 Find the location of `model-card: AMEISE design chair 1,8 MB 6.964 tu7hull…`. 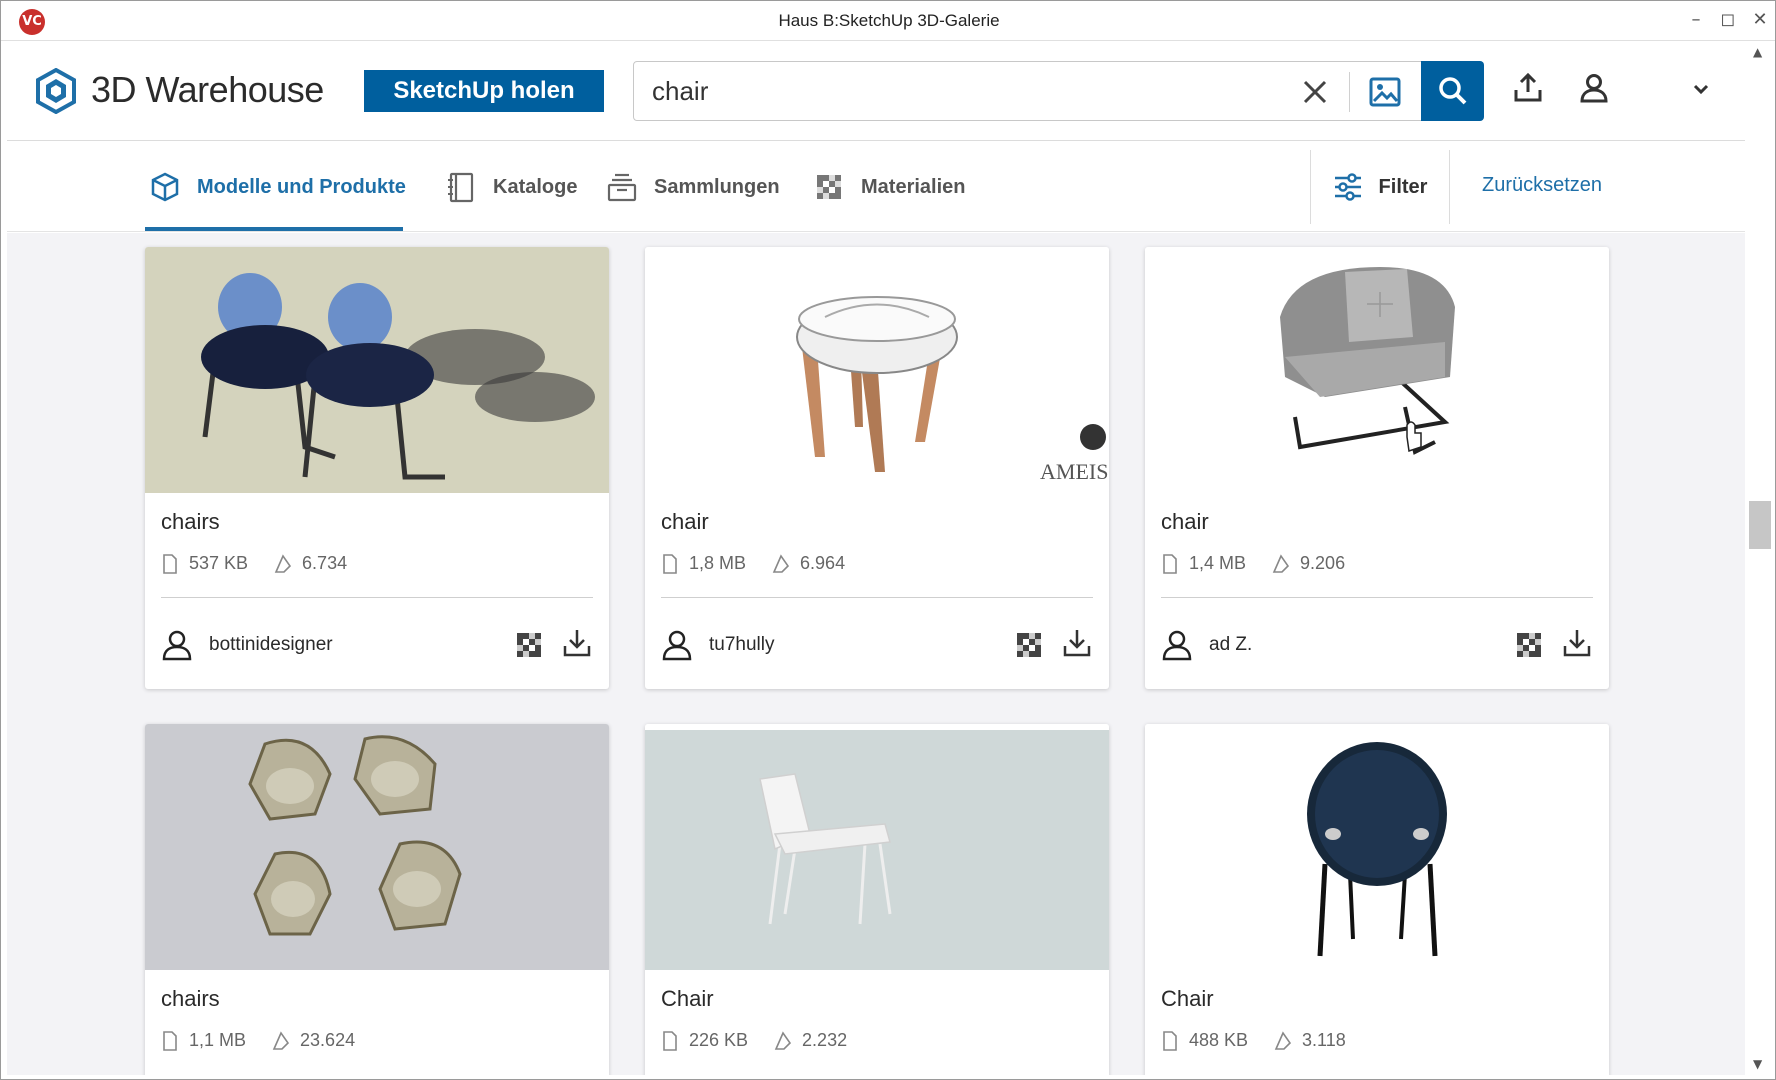

model-card: AMEISE design chair 1,8 MB 6.964 tu7hull… is located at coordinates (877, 468).